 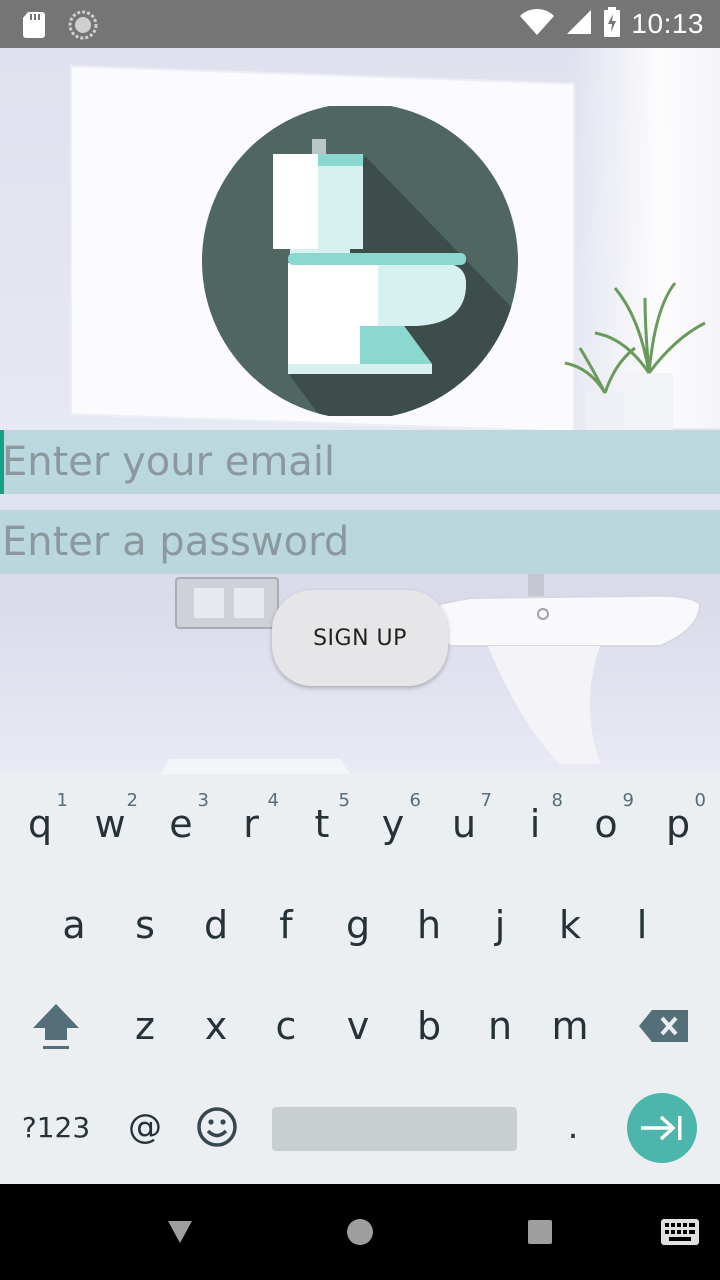 I want to click on password-input, so click(x=360, y=542).